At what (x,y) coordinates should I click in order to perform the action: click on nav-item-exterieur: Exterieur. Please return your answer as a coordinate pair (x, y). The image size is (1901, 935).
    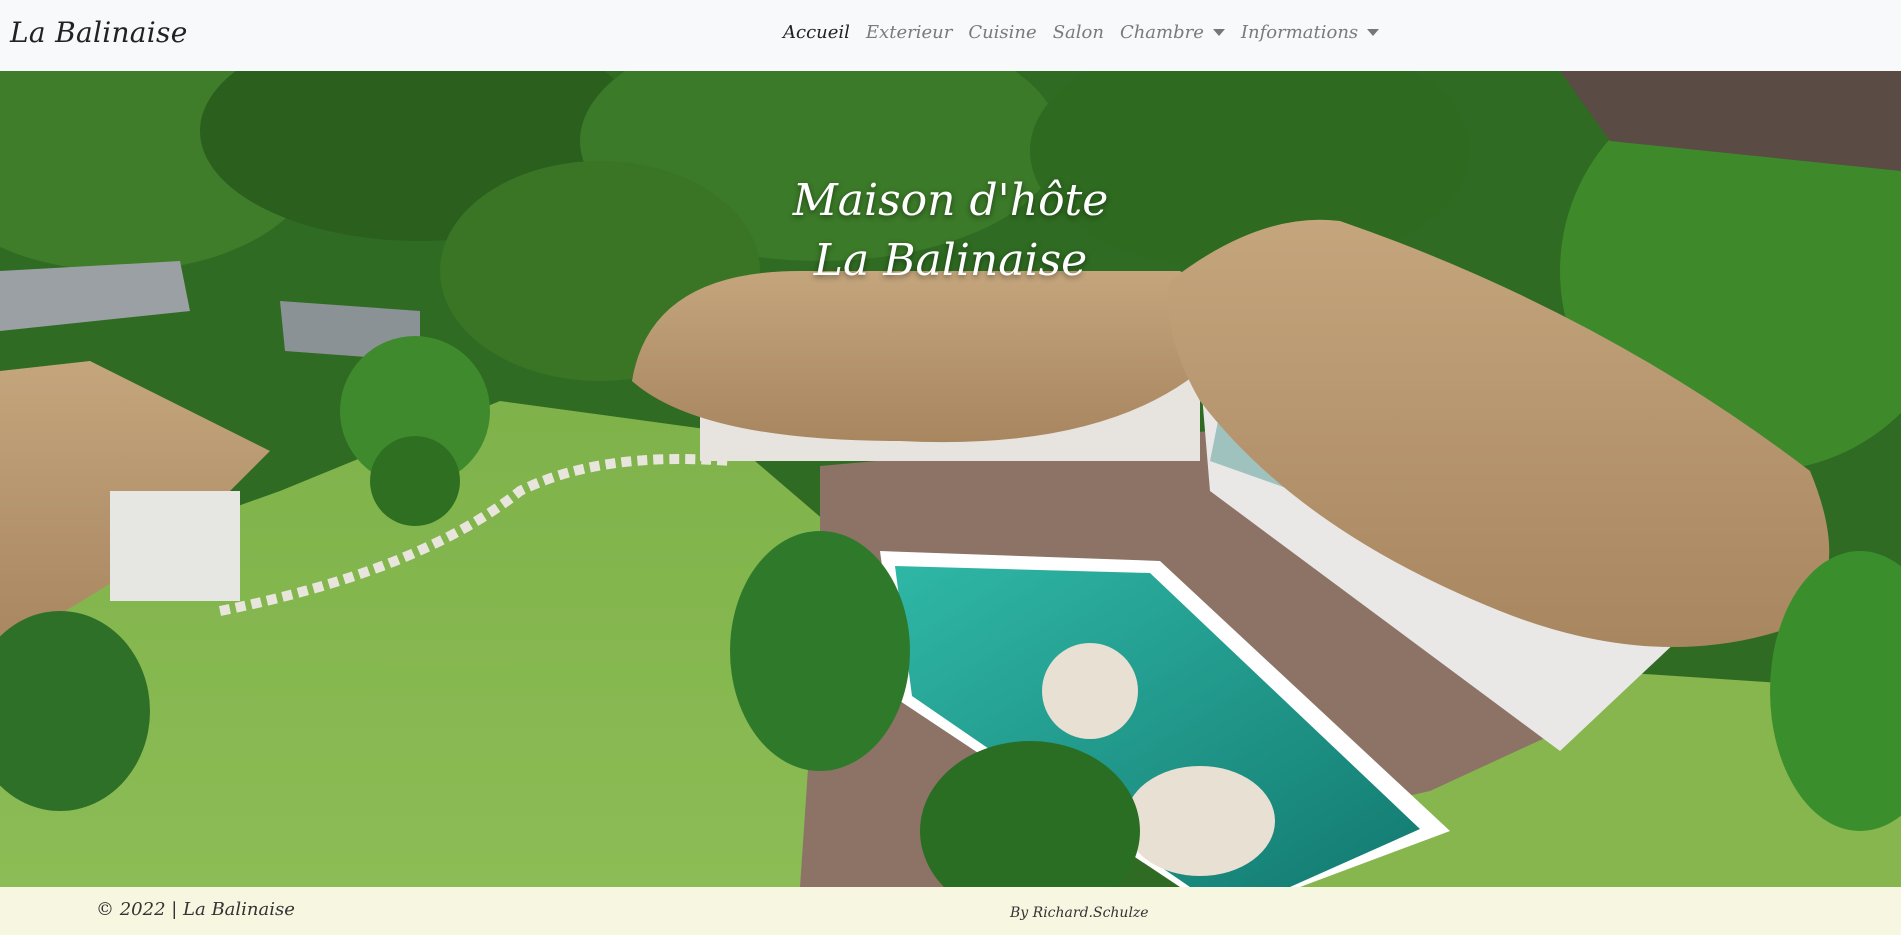
    Looking at the image, I should click on (909, 32).